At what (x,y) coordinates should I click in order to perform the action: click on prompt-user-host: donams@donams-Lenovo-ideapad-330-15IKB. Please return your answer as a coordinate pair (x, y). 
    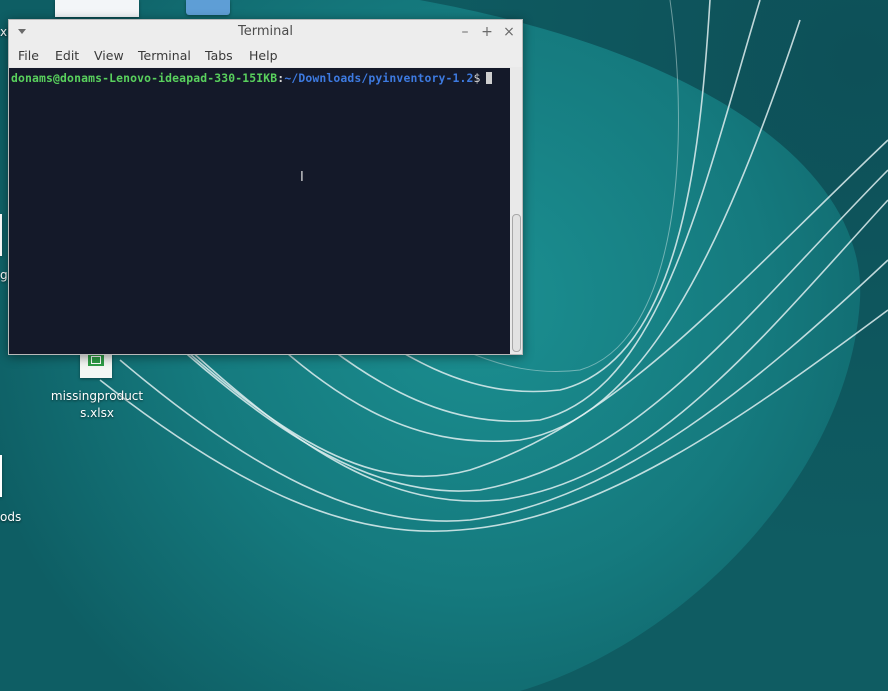
    Looking at the image, I should click on (144, 78).